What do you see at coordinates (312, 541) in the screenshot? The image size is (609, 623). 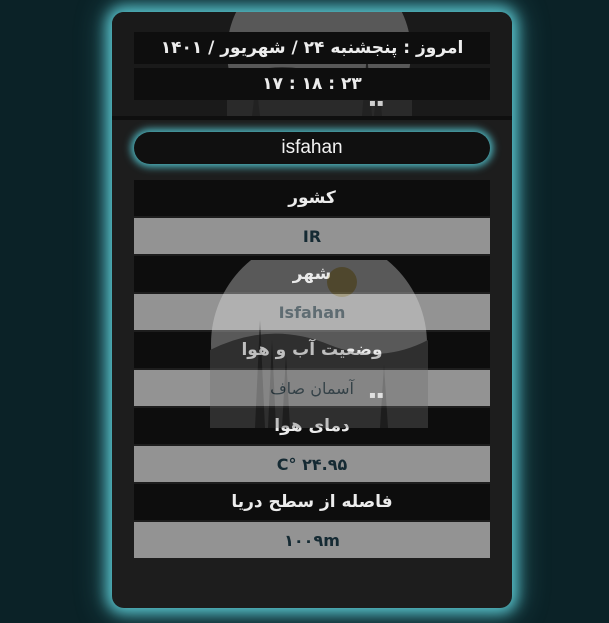 I see `sea-level-value: ۱۰۰۹m` at bounding box center [312, 541].